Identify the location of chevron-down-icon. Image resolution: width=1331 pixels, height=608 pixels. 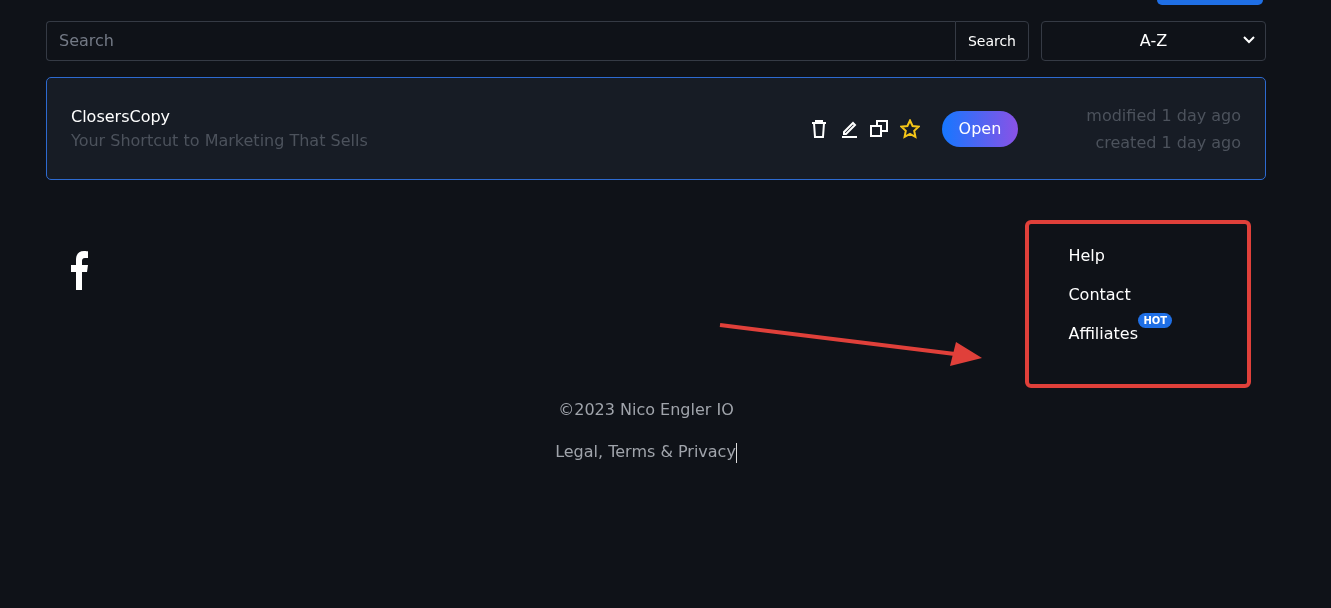
(1249, 40).